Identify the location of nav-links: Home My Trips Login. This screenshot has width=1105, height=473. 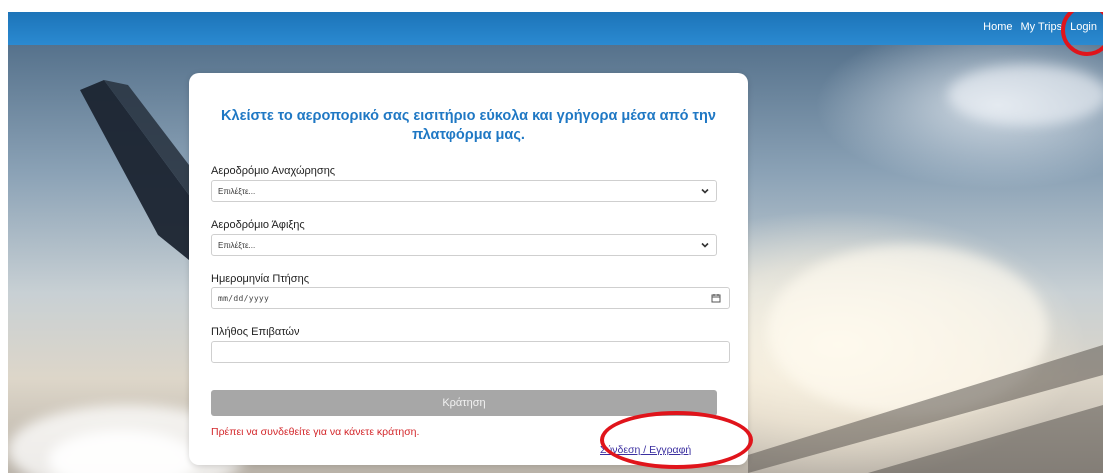
(1040, 27).